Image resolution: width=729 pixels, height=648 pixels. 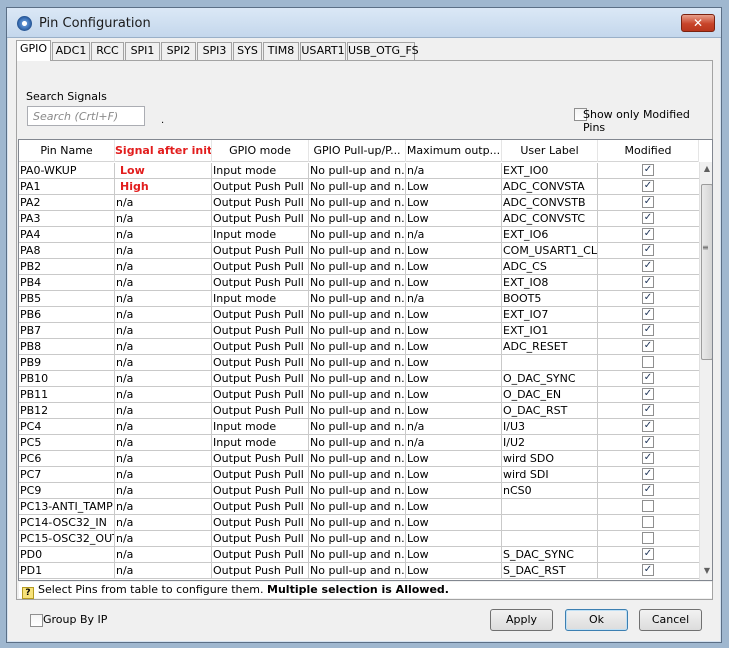 I want to click on col-max-output-speed-cell: n/a, so click(x=454, y=427).